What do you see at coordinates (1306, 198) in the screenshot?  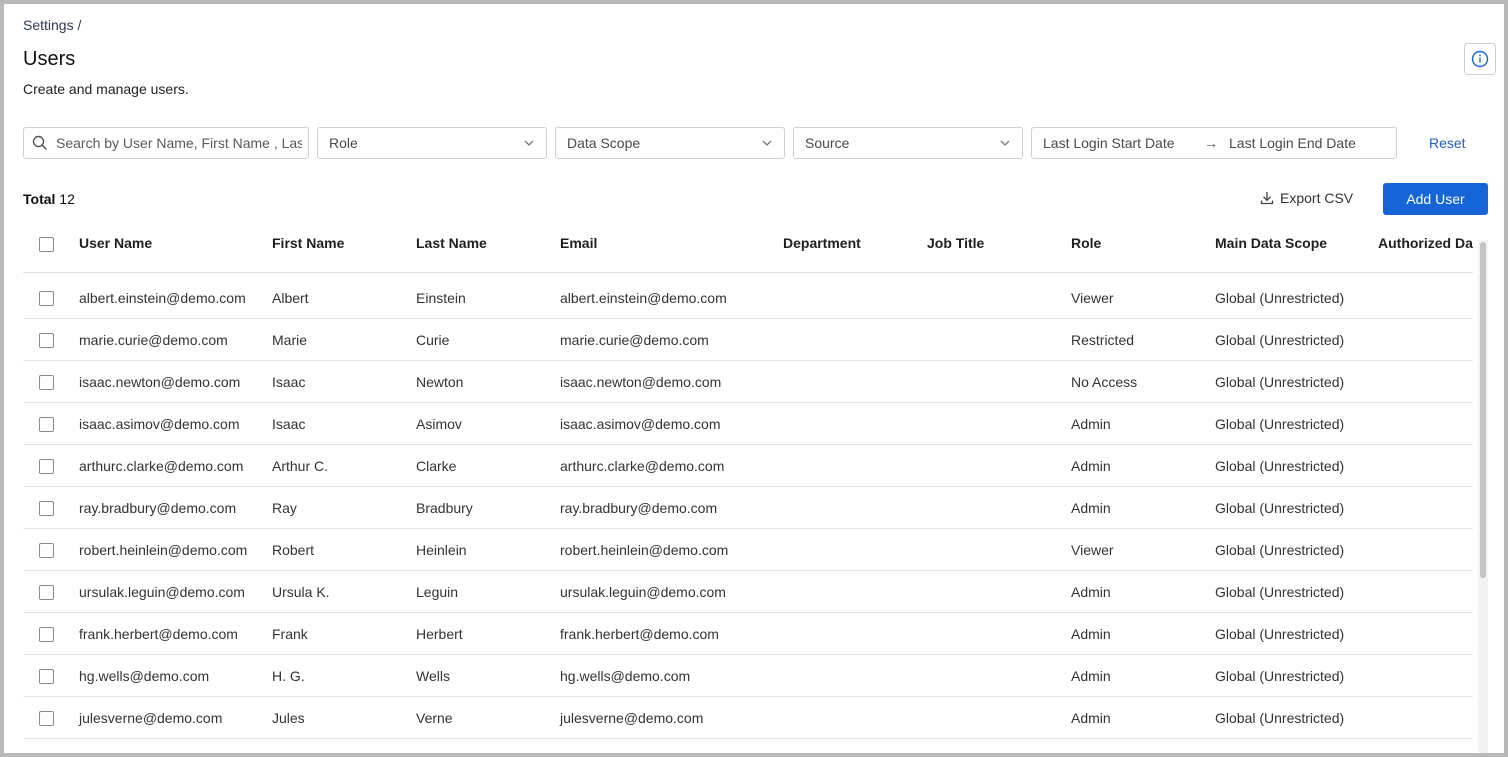 I see `export-csv-button: Export CSV` at bounding box center [1306, 198].